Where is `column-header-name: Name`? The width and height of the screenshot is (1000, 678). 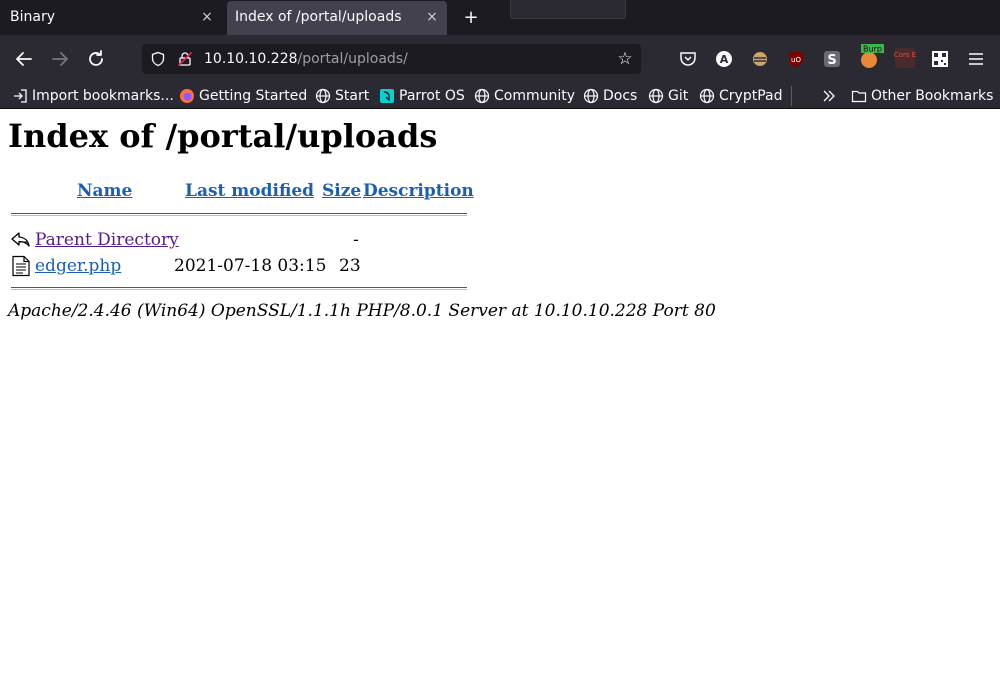
column-header-name: Name is located at coordinates (104, 191).